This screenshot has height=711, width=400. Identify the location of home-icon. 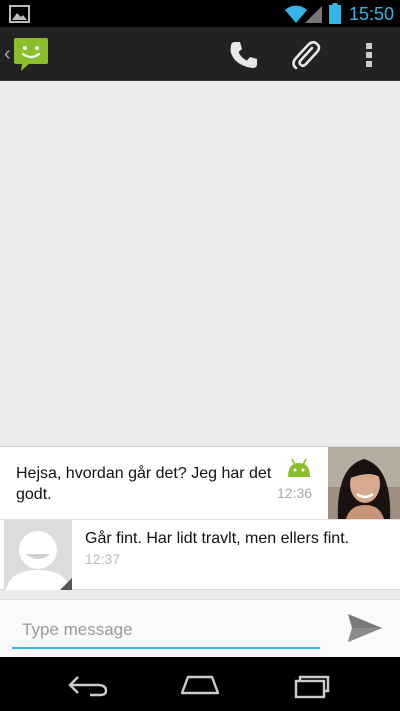
(200, 685).